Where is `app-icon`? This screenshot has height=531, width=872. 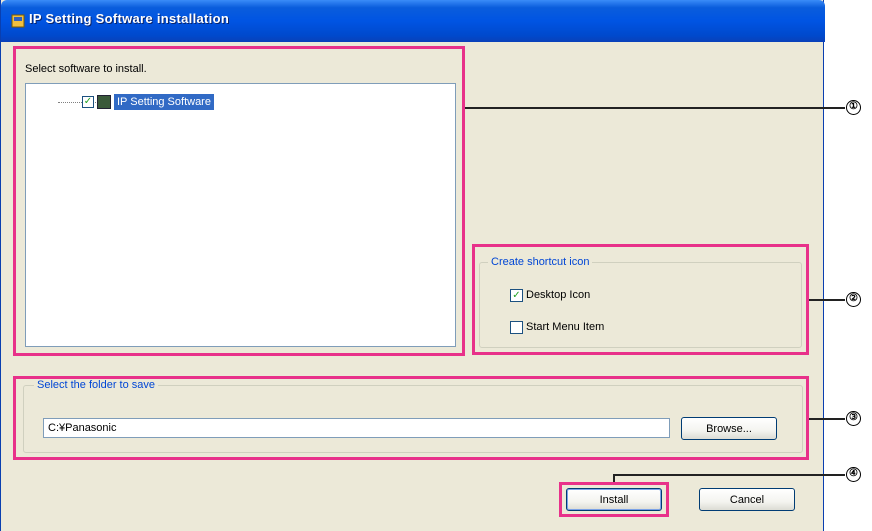
app-icon is located at coordinates (18, 21).